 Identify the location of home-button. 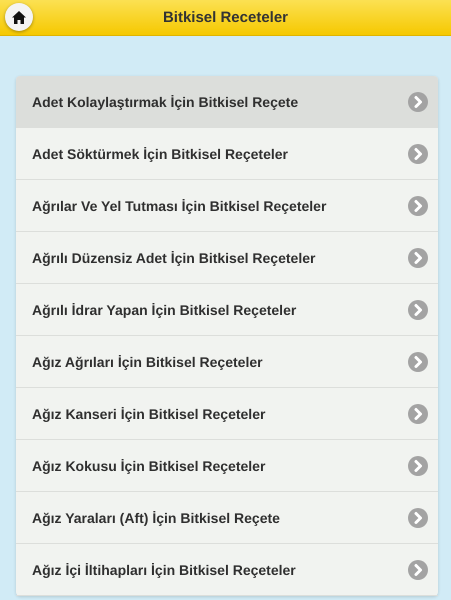
(19, 17).